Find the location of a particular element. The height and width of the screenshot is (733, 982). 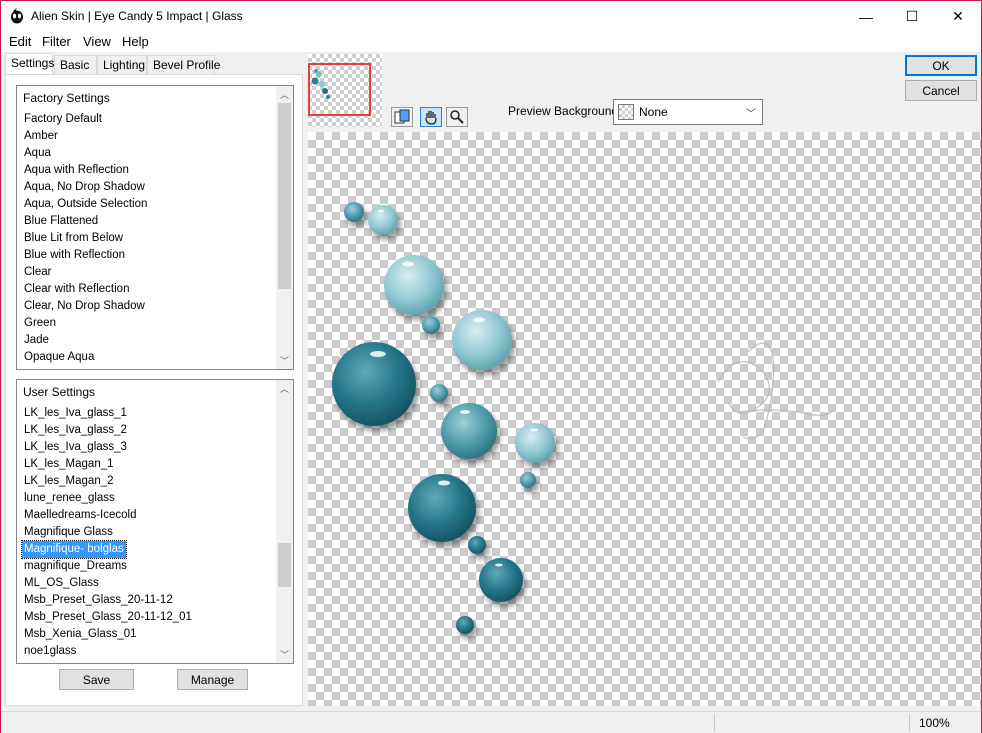

user-settings-header: User Settings is located at coordinates (59, 392).